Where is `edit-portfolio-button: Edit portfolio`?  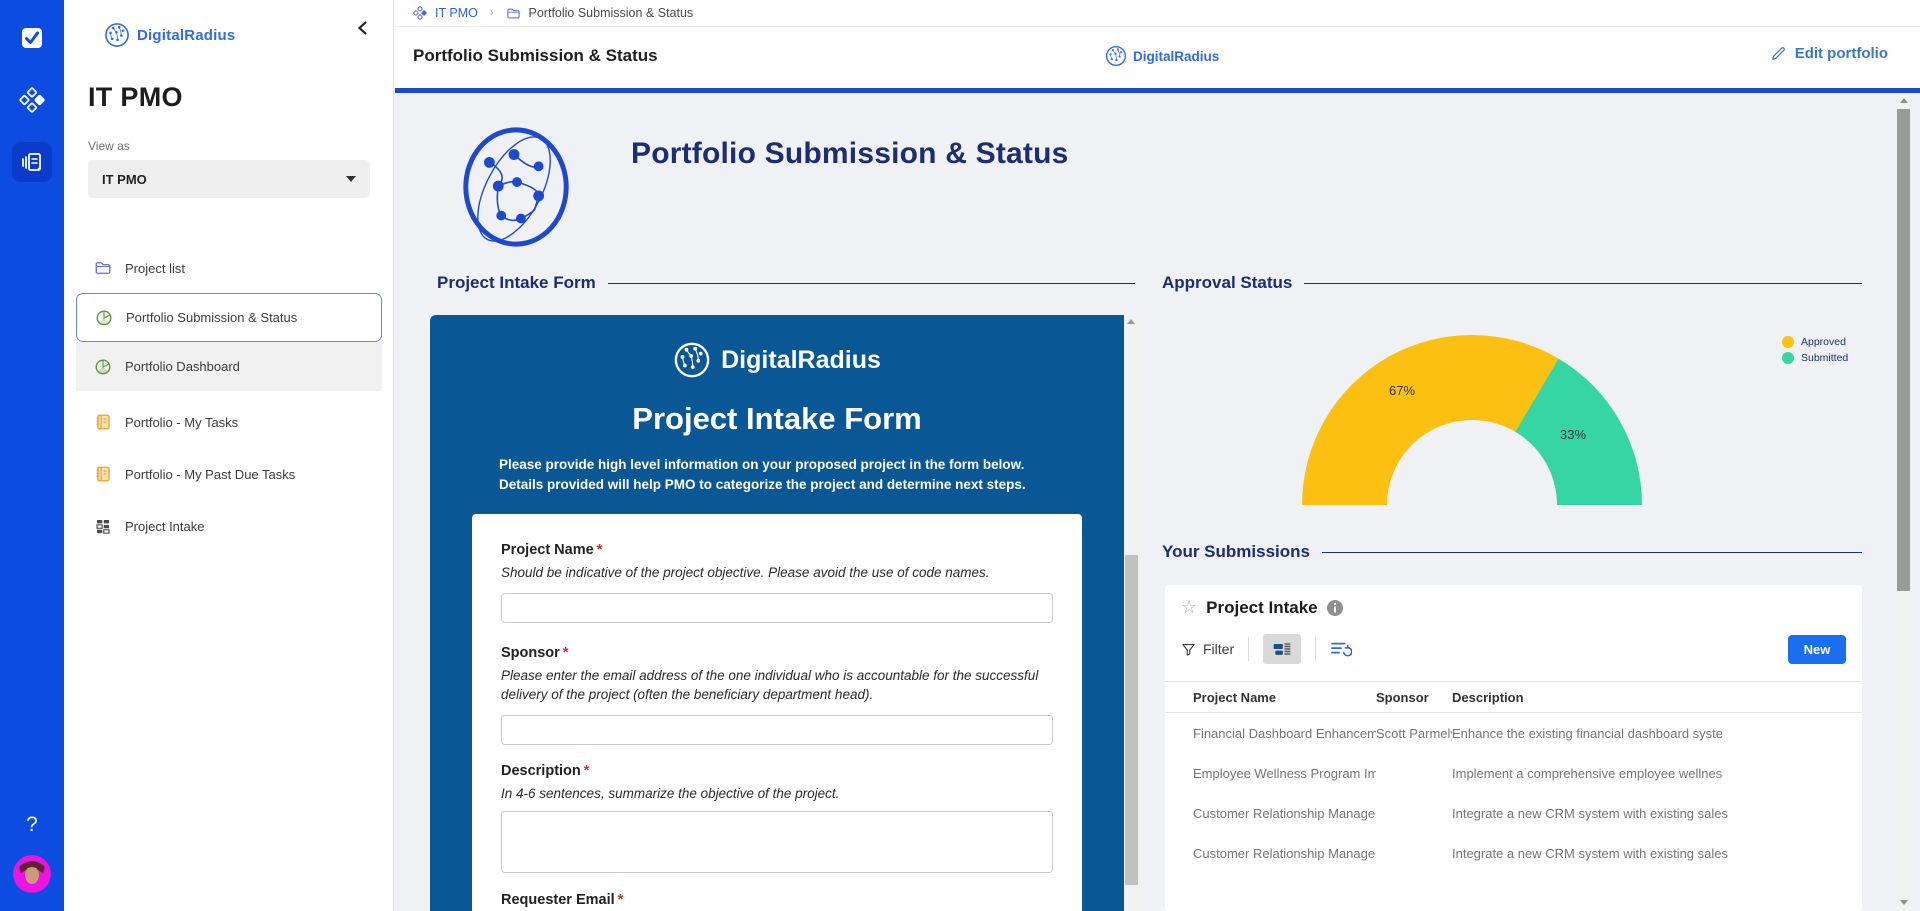
edit-portfolio-button: Edit portfolio is located at coordinates (1829, 53).